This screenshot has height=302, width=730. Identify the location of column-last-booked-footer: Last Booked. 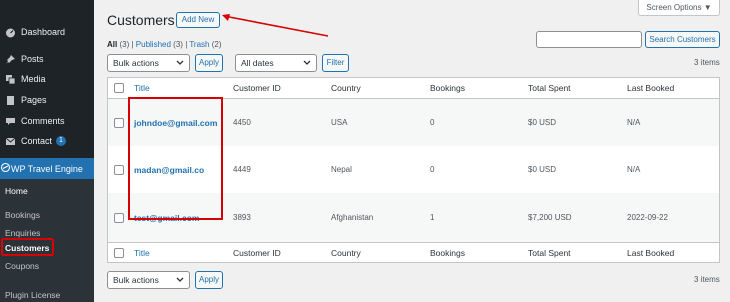
(651, 253).